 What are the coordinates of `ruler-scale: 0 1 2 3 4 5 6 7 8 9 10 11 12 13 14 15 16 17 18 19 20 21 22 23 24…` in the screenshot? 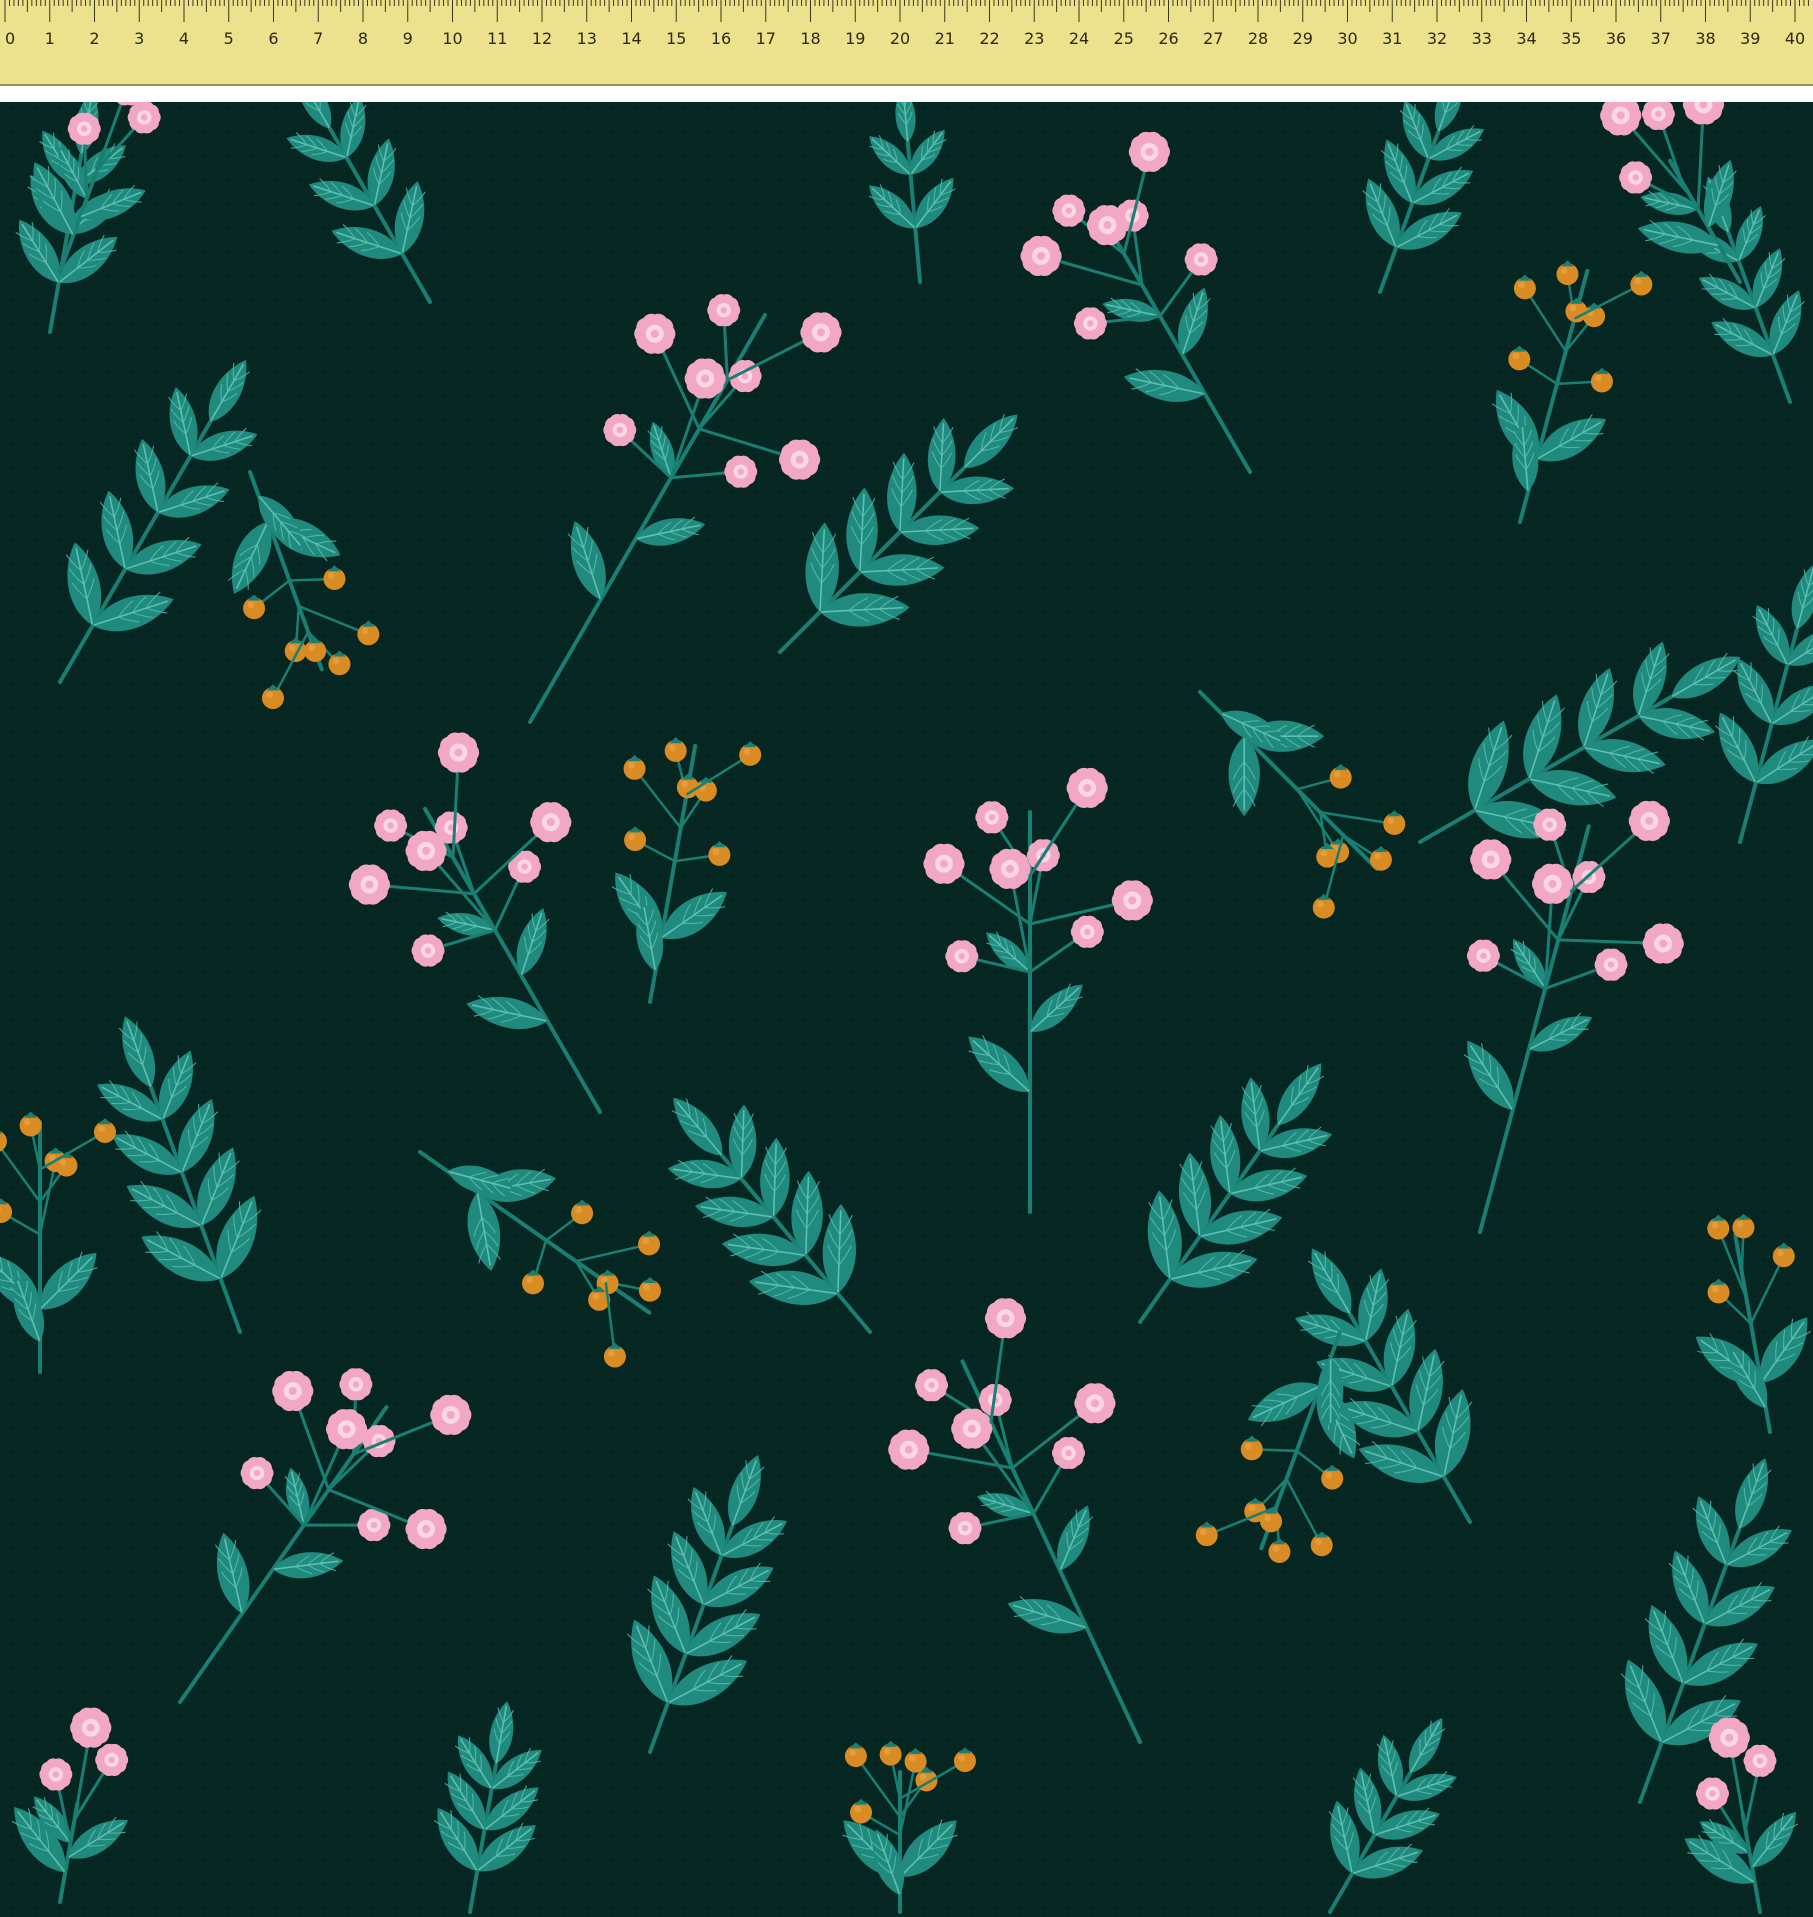 It's located at (906, 24).